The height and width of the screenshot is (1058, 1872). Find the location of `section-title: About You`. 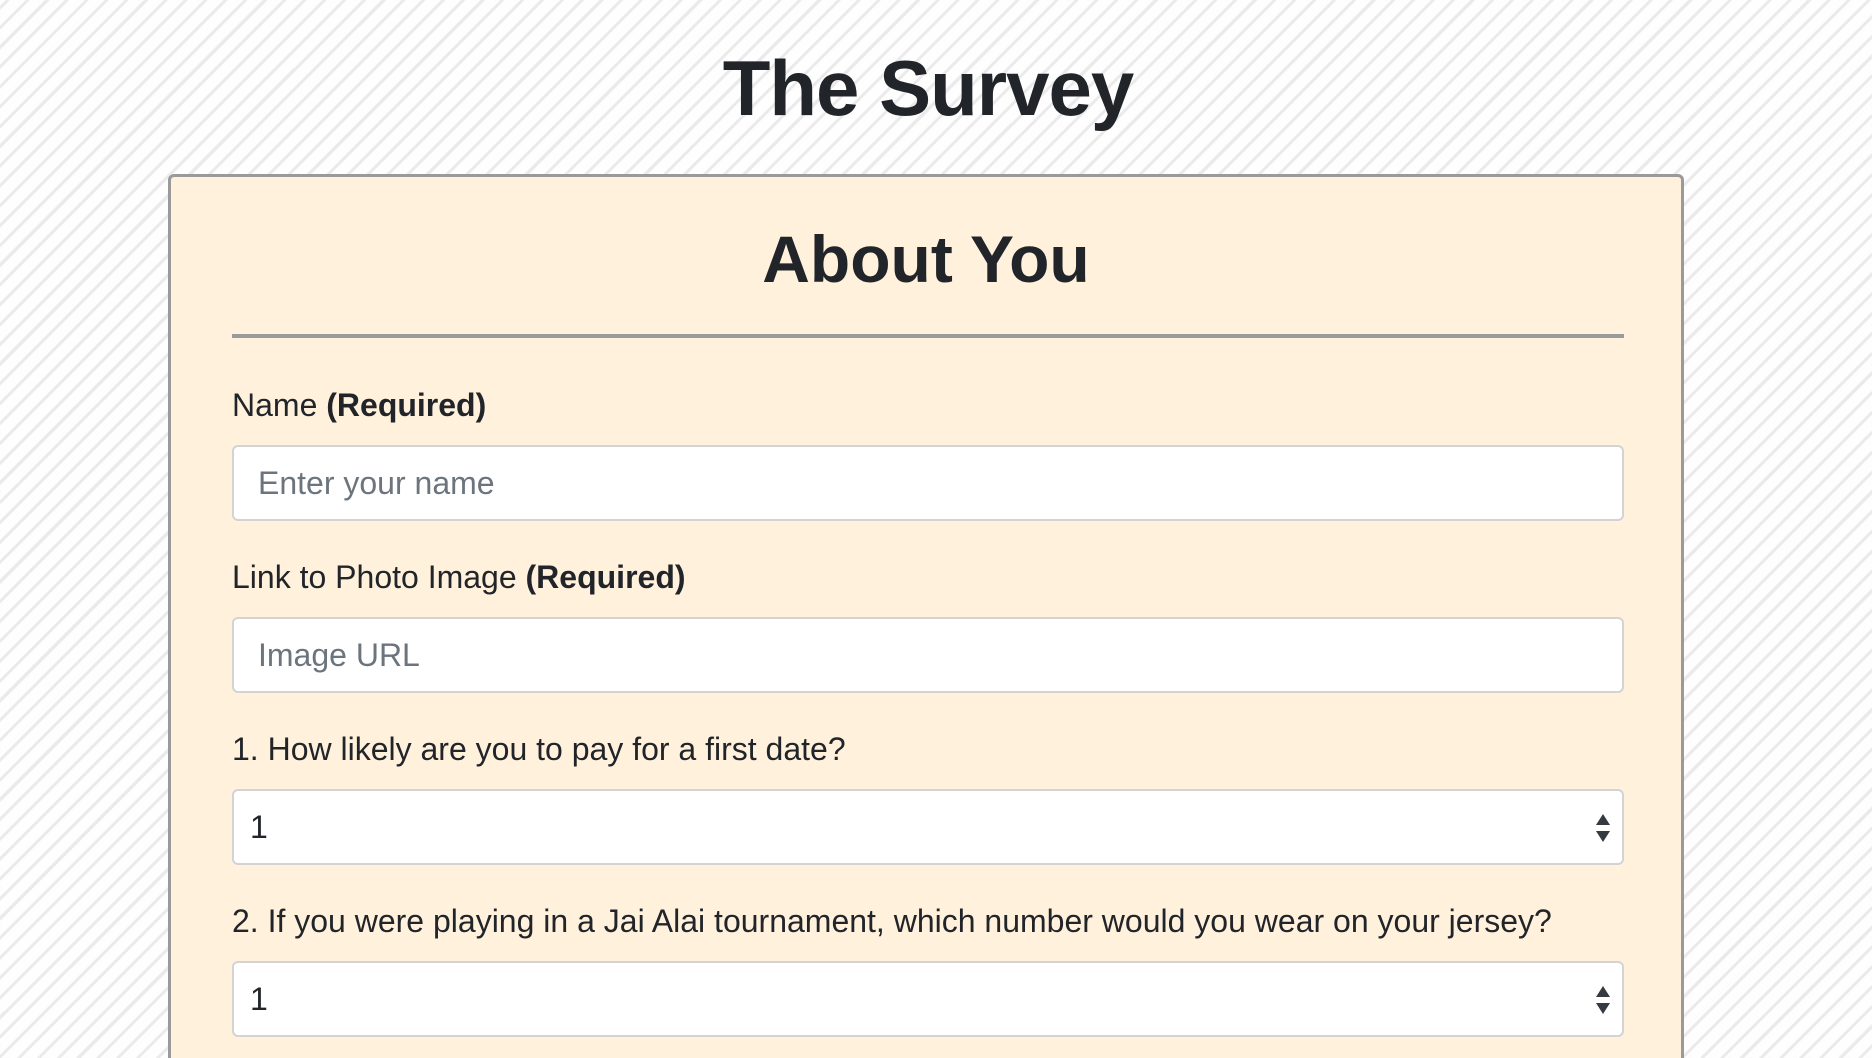

section-title: About You is located at coordinates (926, 259).